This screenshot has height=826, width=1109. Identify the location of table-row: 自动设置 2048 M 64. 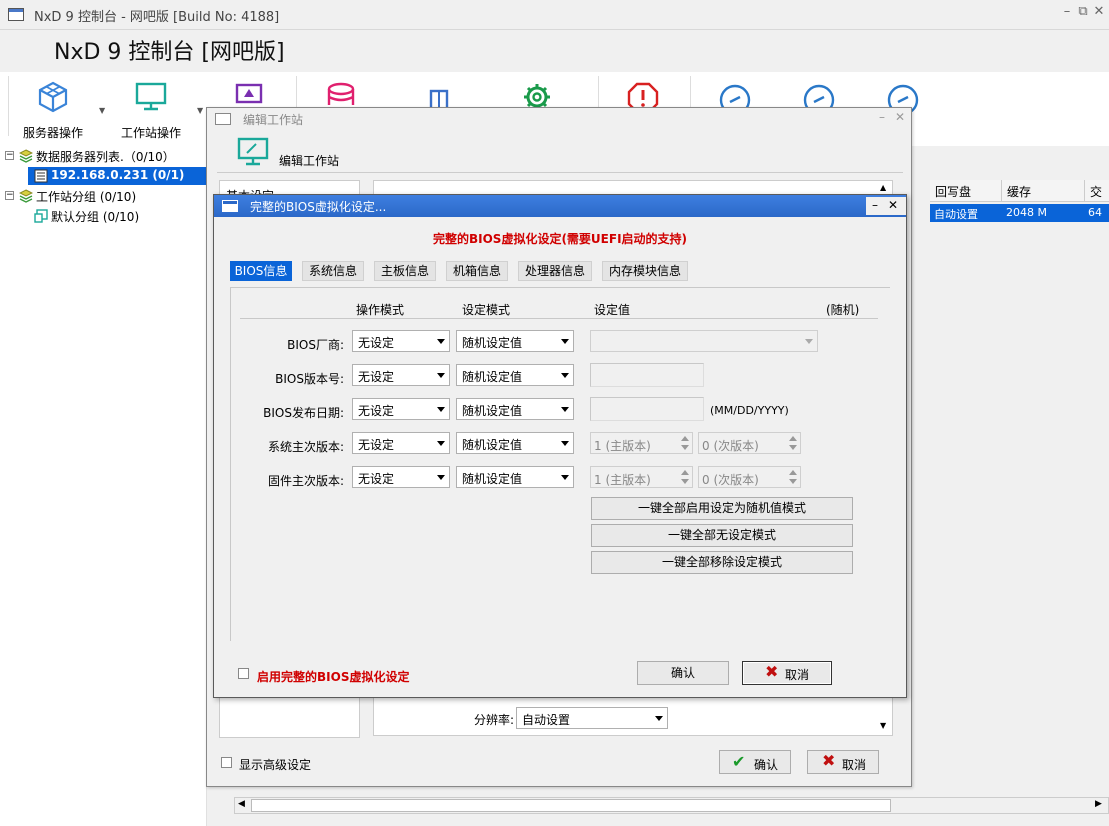
(1019, 213).